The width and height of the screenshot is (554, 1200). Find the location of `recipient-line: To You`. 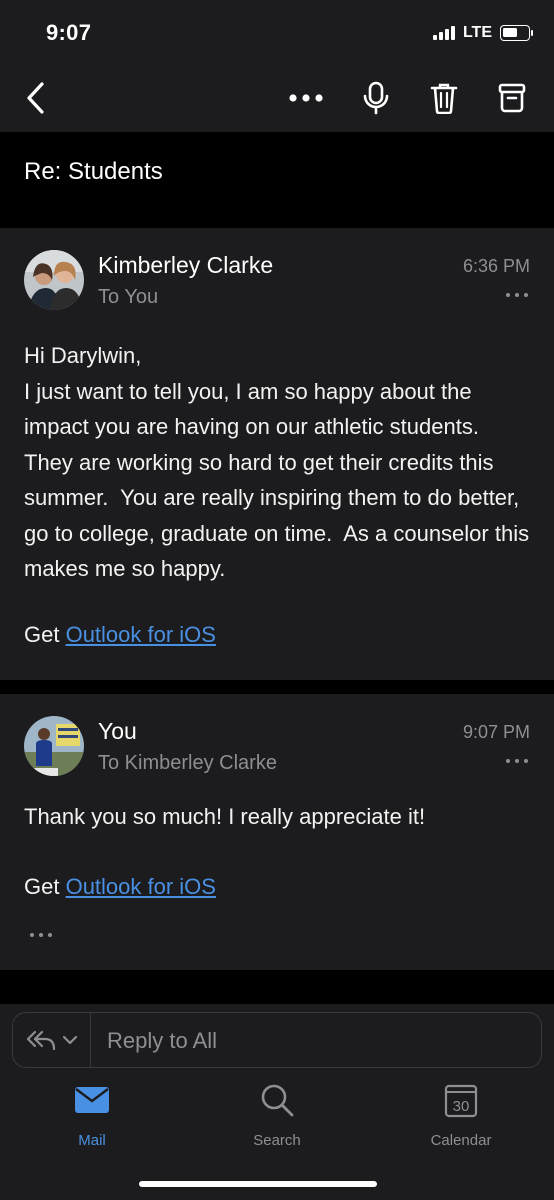

recipient-line: To You is located at coordinates (128, 297).